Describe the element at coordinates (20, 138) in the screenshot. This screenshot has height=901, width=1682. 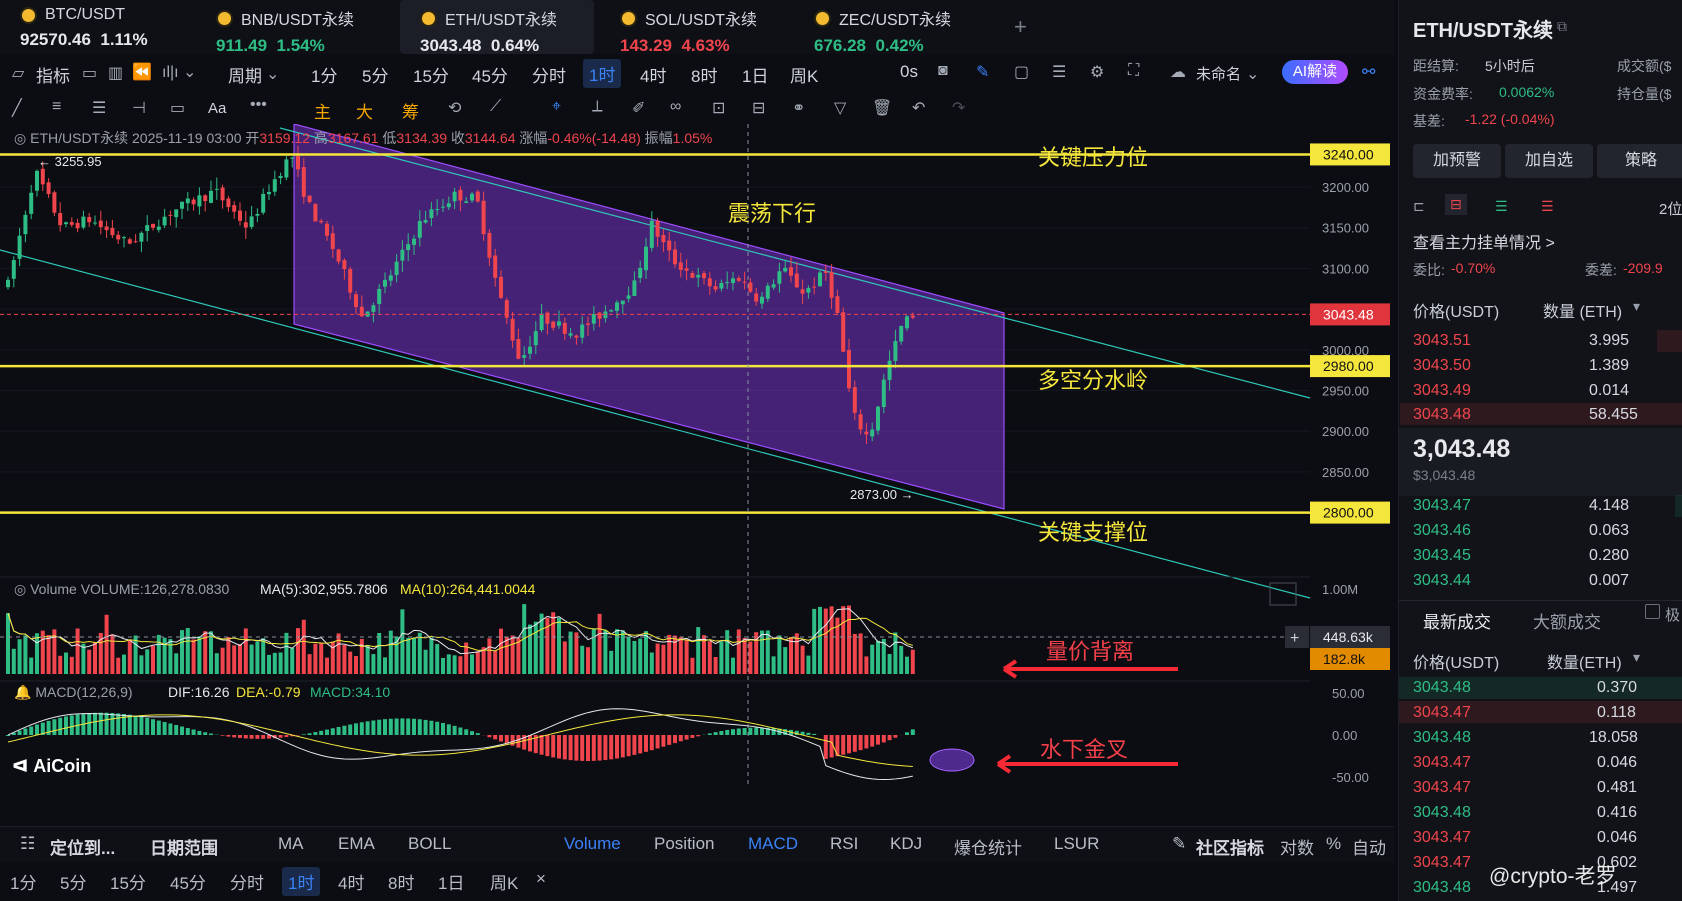
I see `eye-icon: ◎` at that location.